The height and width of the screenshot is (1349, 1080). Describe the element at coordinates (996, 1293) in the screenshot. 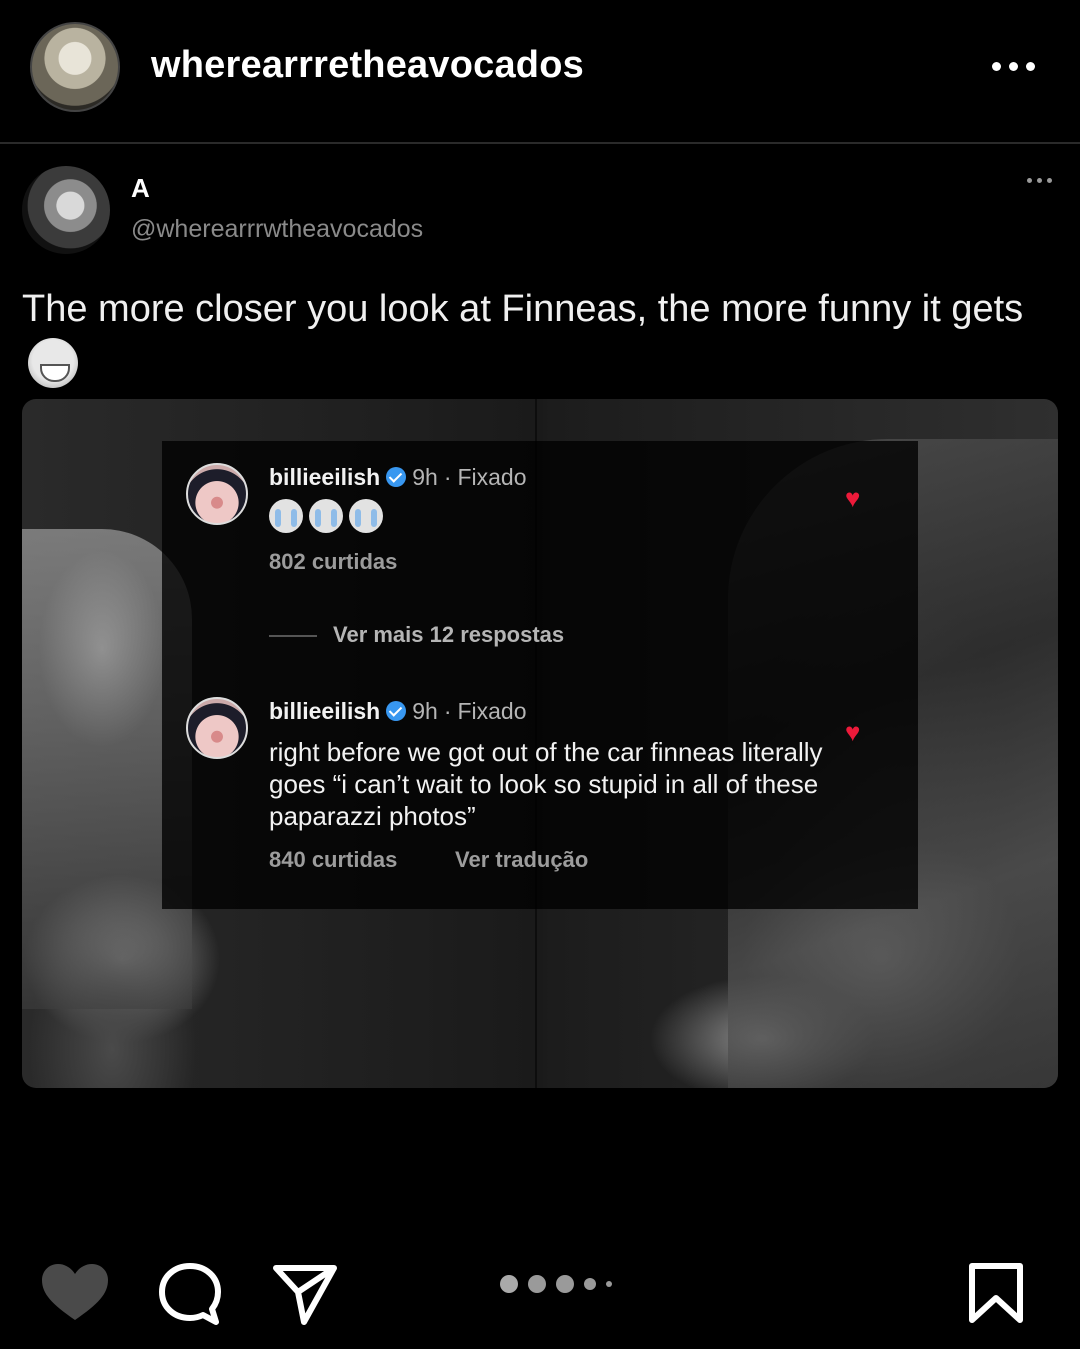

I see `bookmark-icon` at that location.